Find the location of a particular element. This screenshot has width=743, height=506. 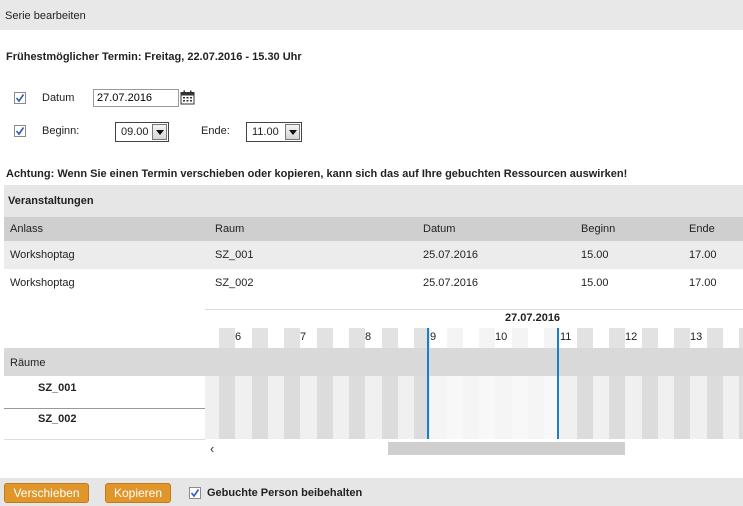

hour-label: 7 is located at coordinates (303, 337).